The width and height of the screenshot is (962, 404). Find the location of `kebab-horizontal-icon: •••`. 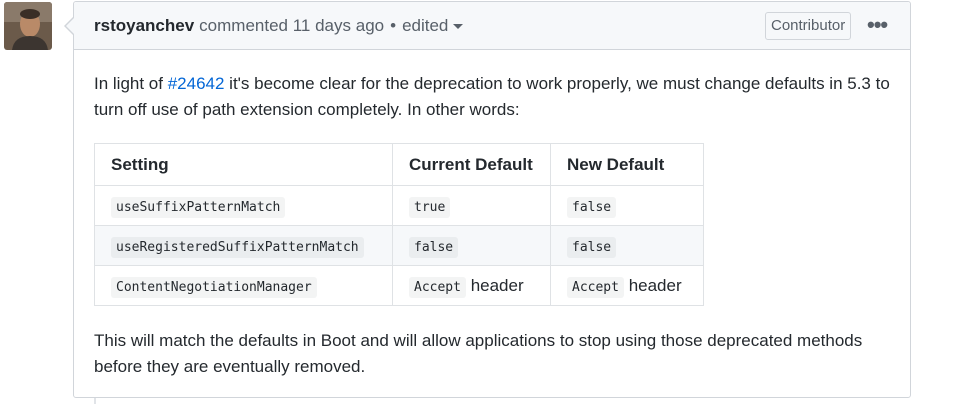

kebab-horizontal-icon: ••• is located at coordinates (878, 26).